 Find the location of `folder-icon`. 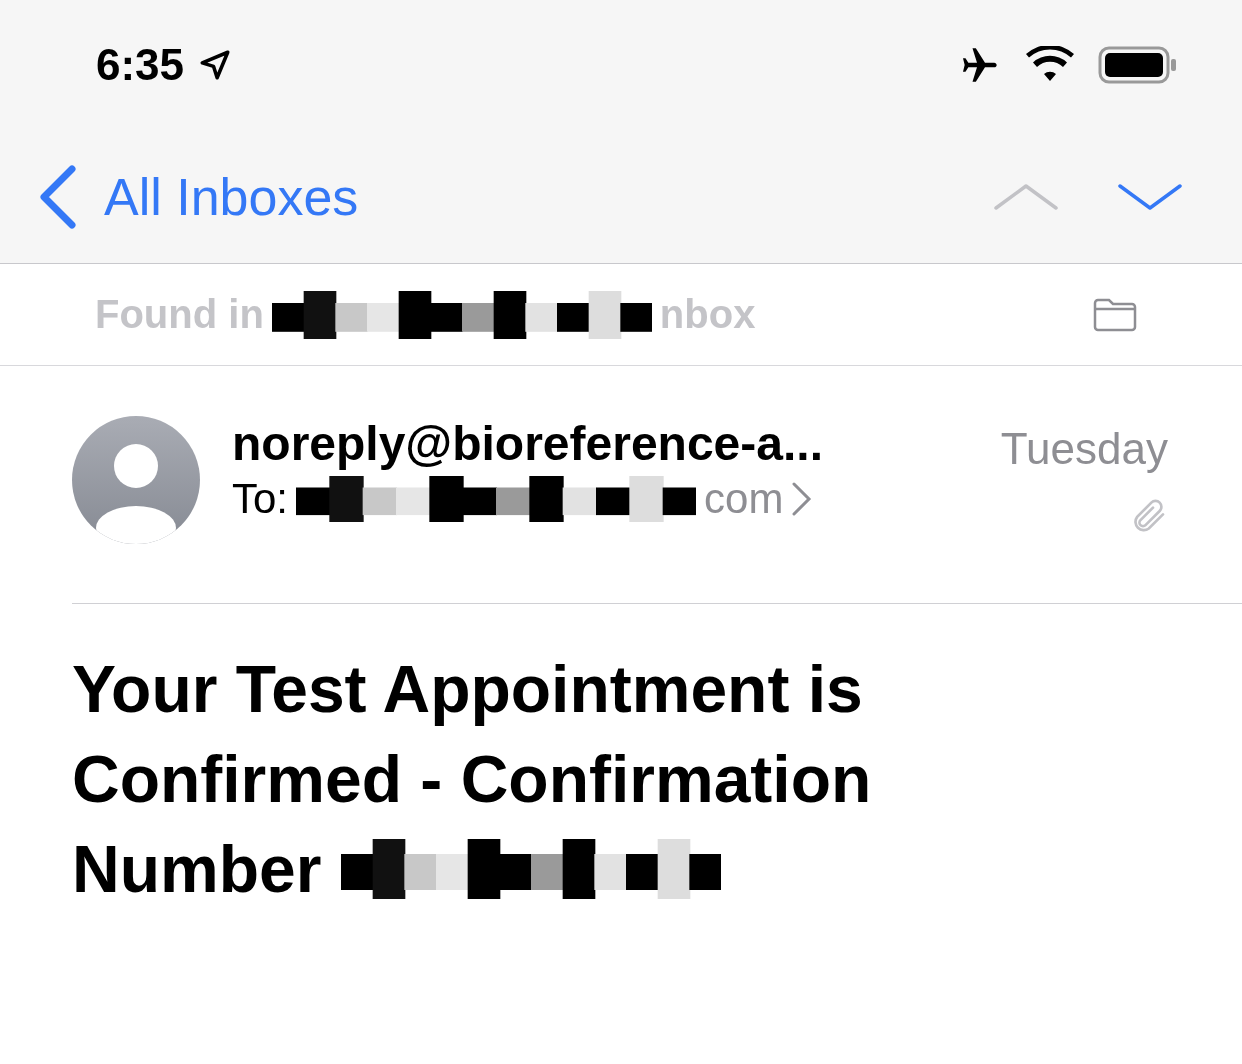

folder-icon is located at coordinates (1115, 314).